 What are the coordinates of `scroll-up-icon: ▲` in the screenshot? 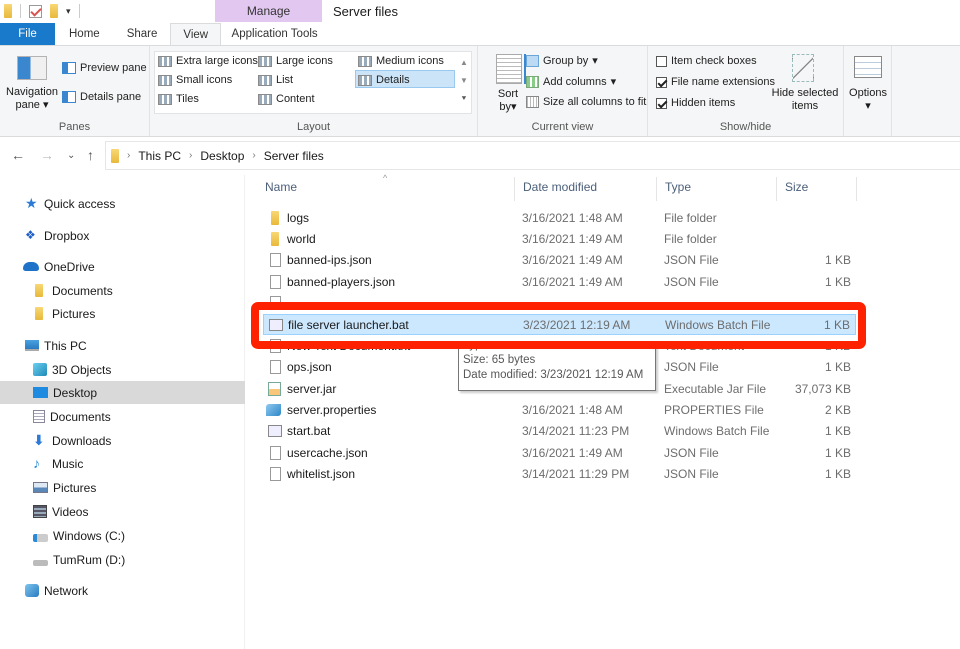 It's located at (464, 63).